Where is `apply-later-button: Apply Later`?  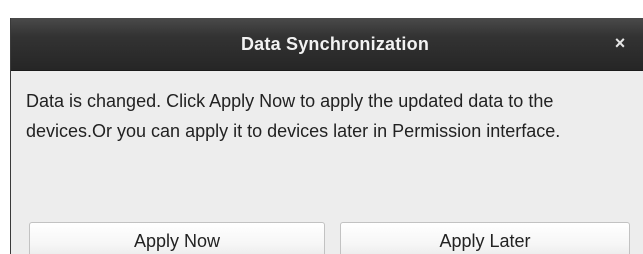
apply-later-button: Apply Later is located at coordinates (485, 238).